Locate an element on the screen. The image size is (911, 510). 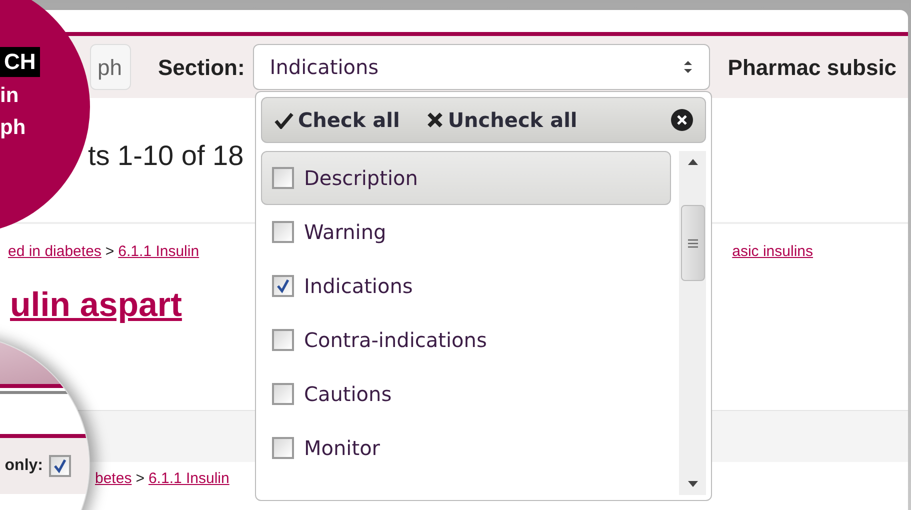
promo-text: ph is located at coordinates (13, 128).